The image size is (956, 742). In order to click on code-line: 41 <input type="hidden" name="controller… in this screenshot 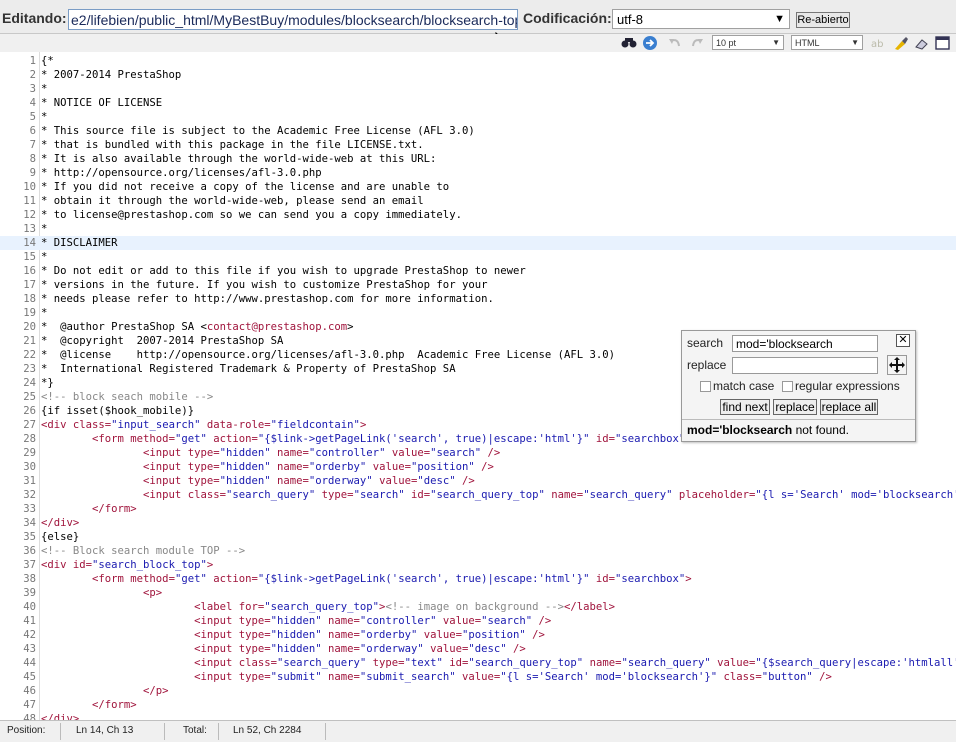, I will do `click(478, 621)`.